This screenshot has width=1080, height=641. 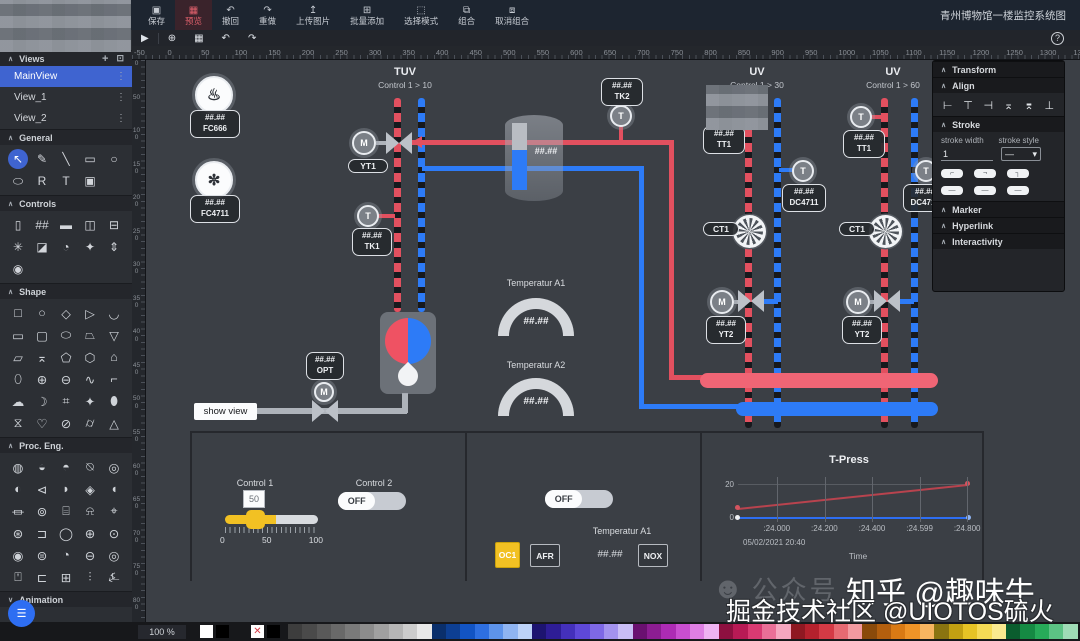 I want to click on oc1-button: OC1, so click(x=507, y=555).